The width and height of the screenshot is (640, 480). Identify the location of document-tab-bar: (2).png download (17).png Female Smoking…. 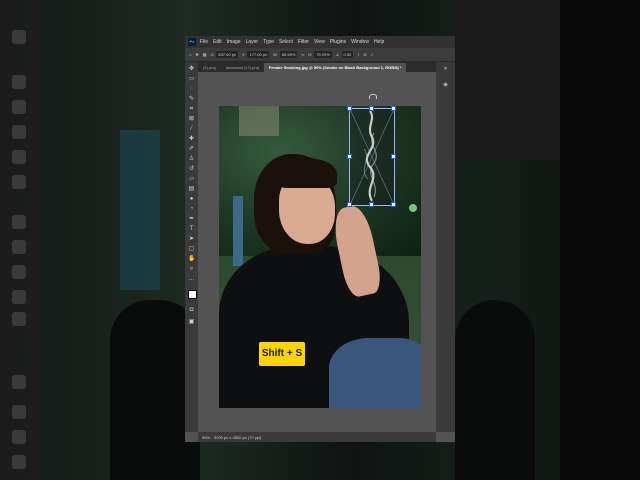
(317, 67).